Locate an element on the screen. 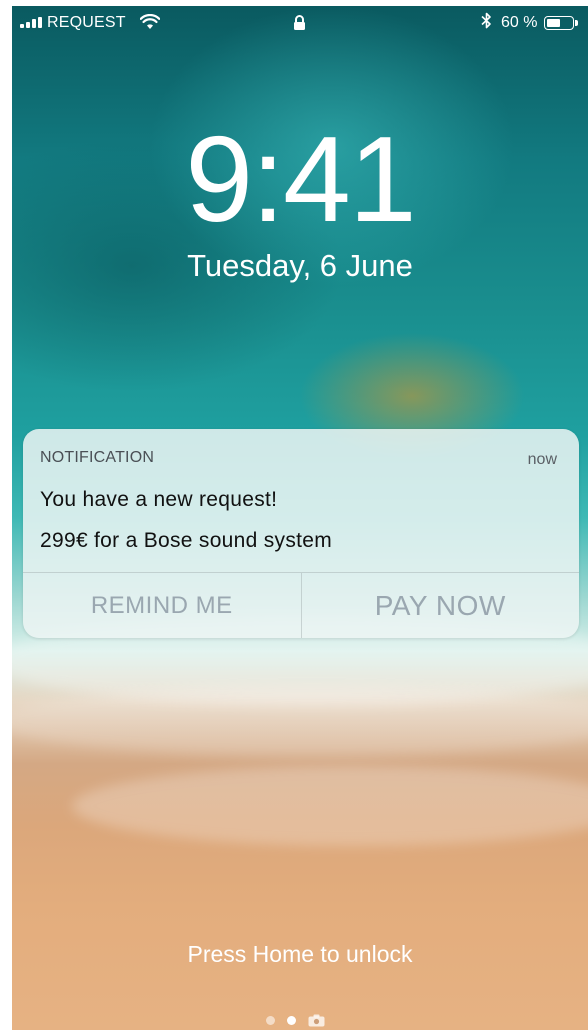 The height and width of the screenshot is (1030, 588). wifi-icon is located at coordinates (150, 24).